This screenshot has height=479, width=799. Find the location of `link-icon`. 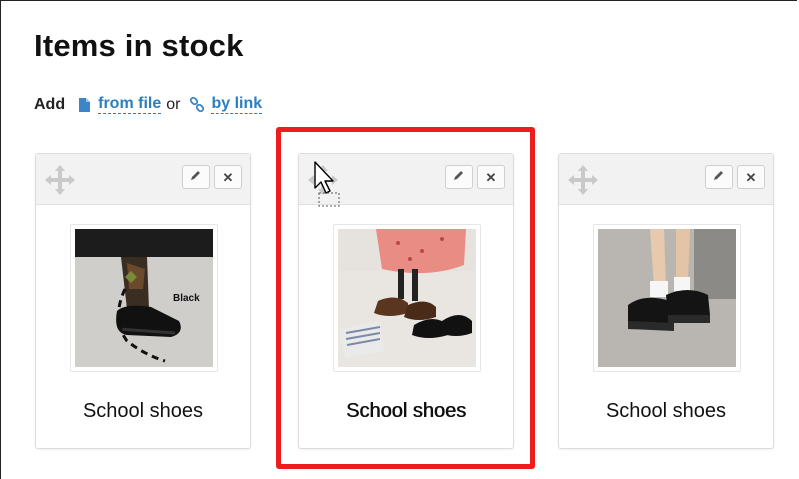

link-icon is located at coordinates (197, 104).